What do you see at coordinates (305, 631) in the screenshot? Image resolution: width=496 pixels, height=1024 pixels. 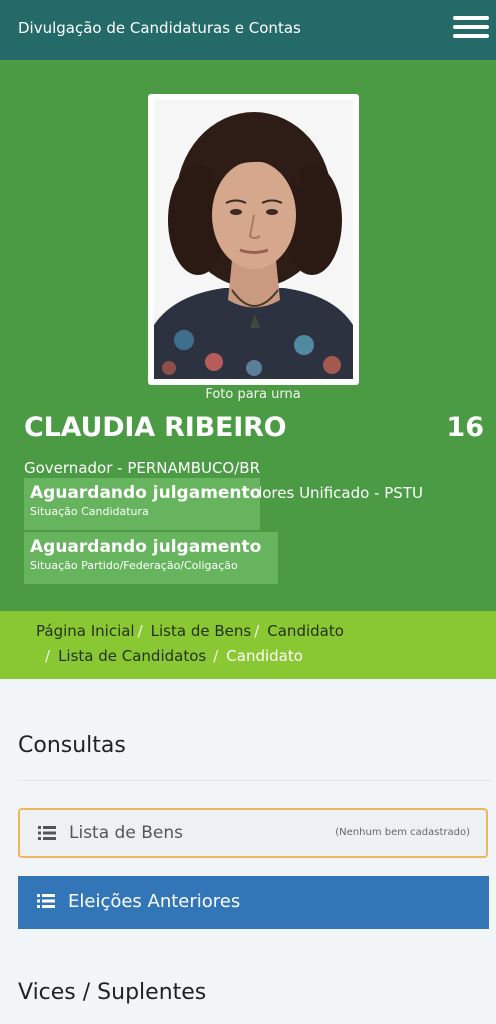 I see `breadcrumb-item-candidato: Candidato` at bounding box center [305, 631].